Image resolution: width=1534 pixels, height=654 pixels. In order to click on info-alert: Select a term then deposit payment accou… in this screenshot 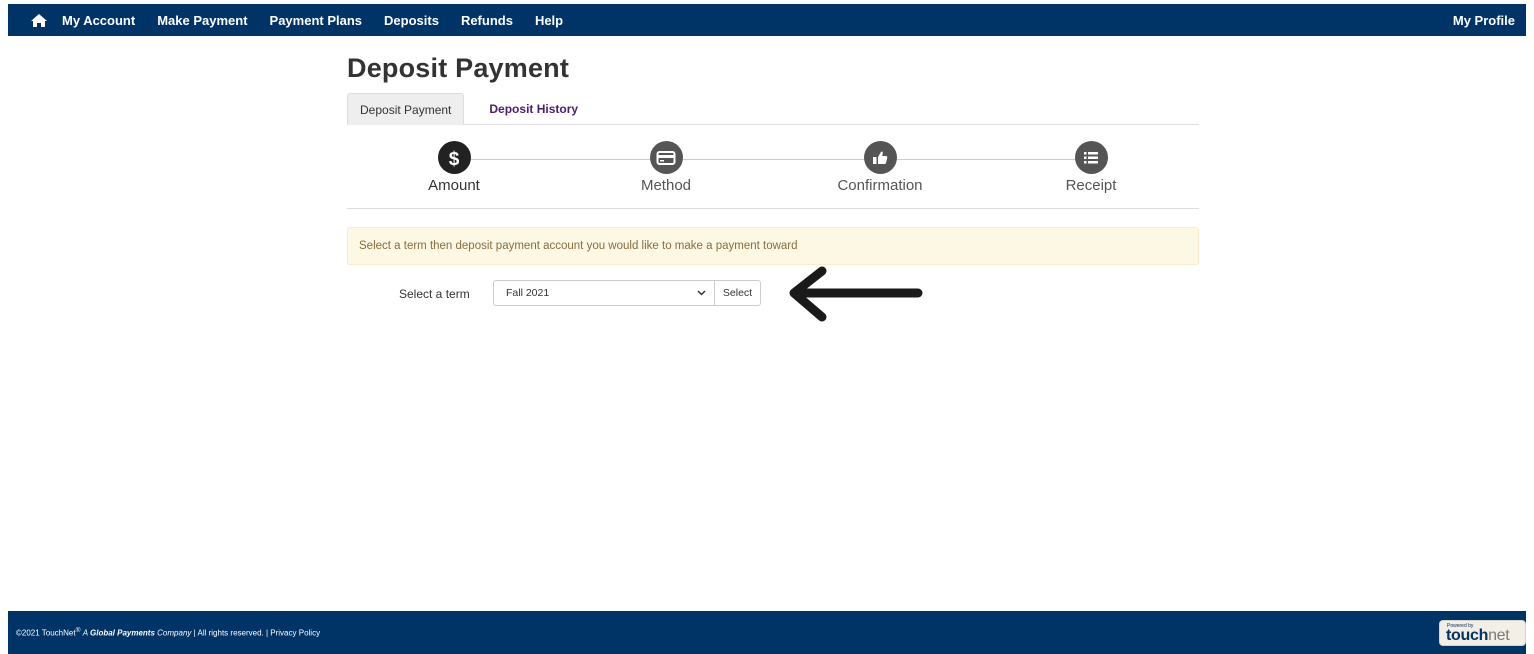, I will do `click(773, 246)`.